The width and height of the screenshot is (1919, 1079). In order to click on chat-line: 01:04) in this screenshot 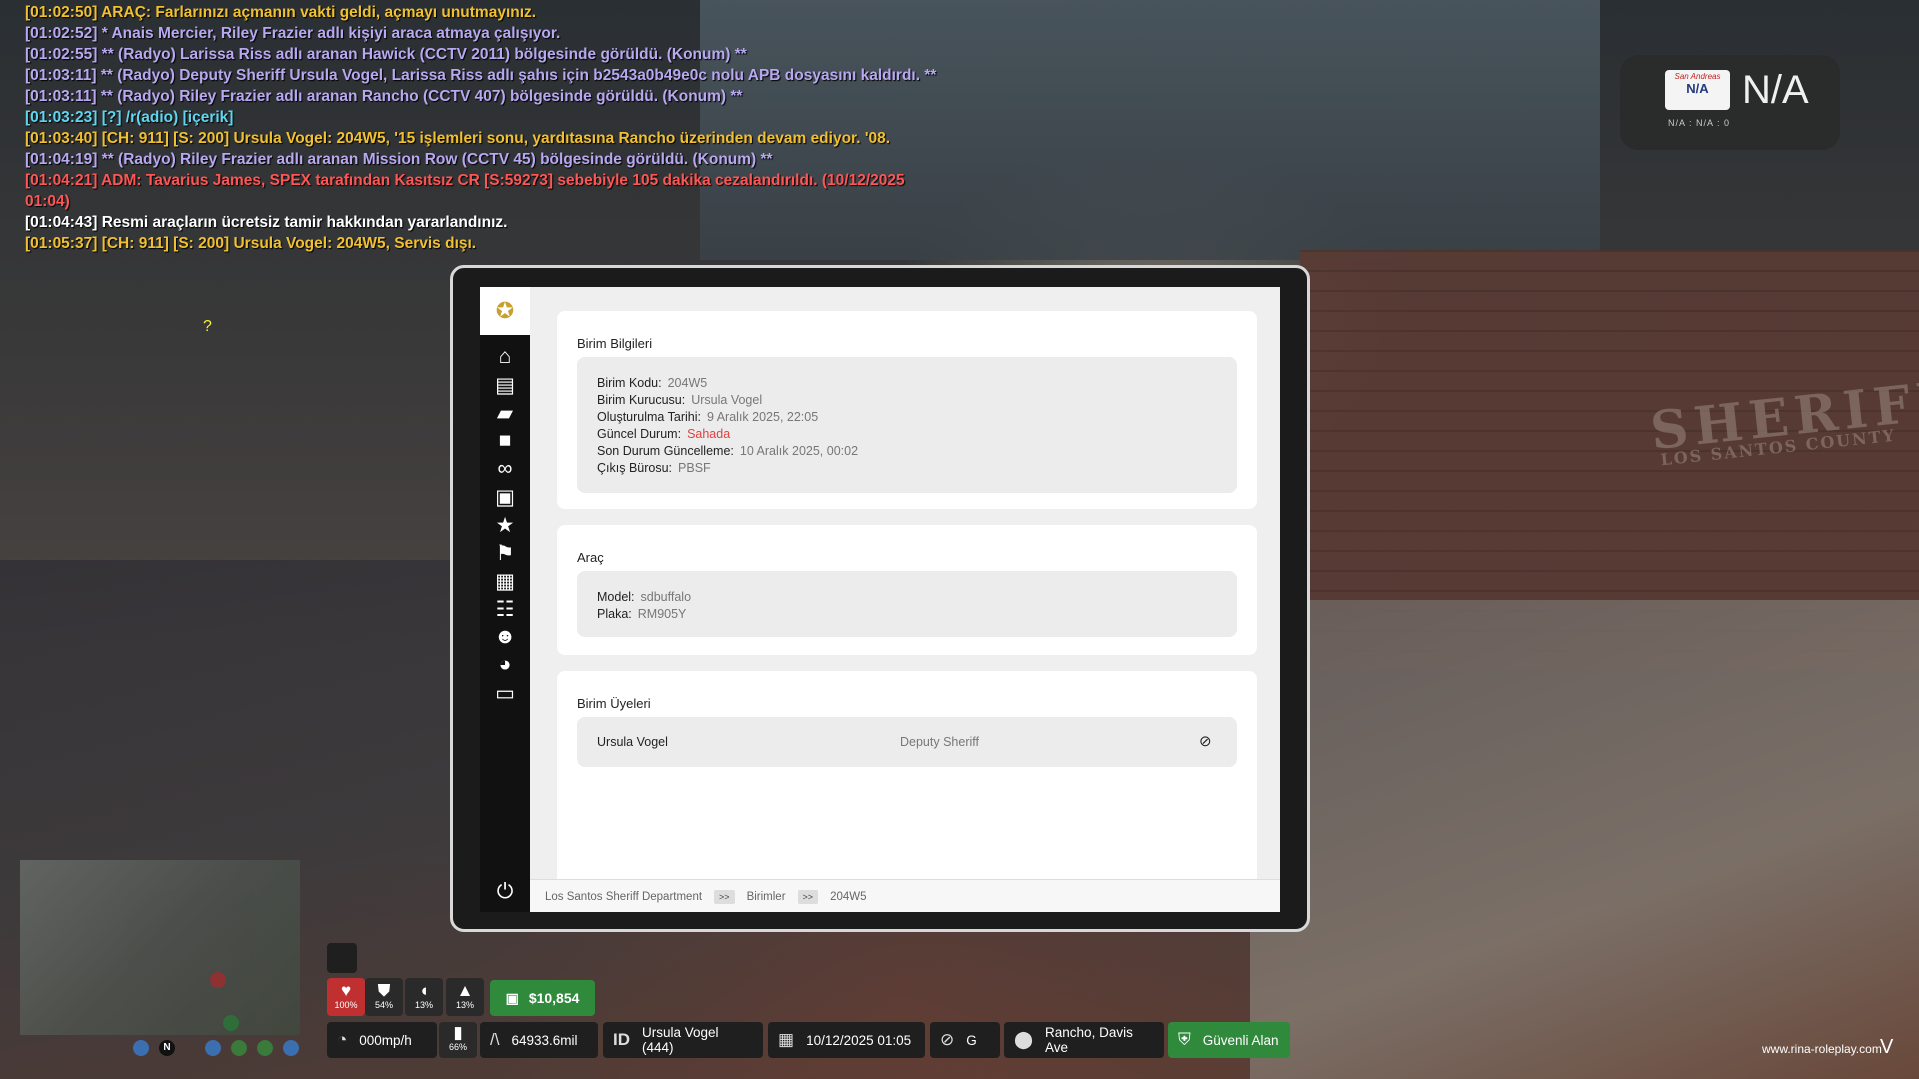, I will do `click(505, 201)`.